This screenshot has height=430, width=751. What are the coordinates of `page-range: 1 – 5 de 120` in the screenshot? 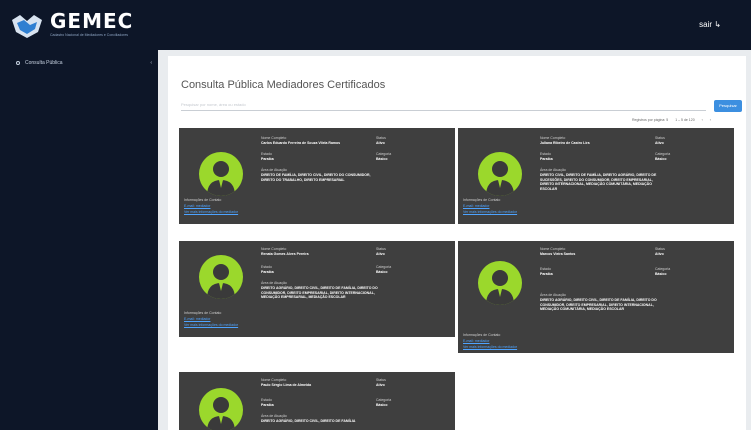 It's located at (685, 120).